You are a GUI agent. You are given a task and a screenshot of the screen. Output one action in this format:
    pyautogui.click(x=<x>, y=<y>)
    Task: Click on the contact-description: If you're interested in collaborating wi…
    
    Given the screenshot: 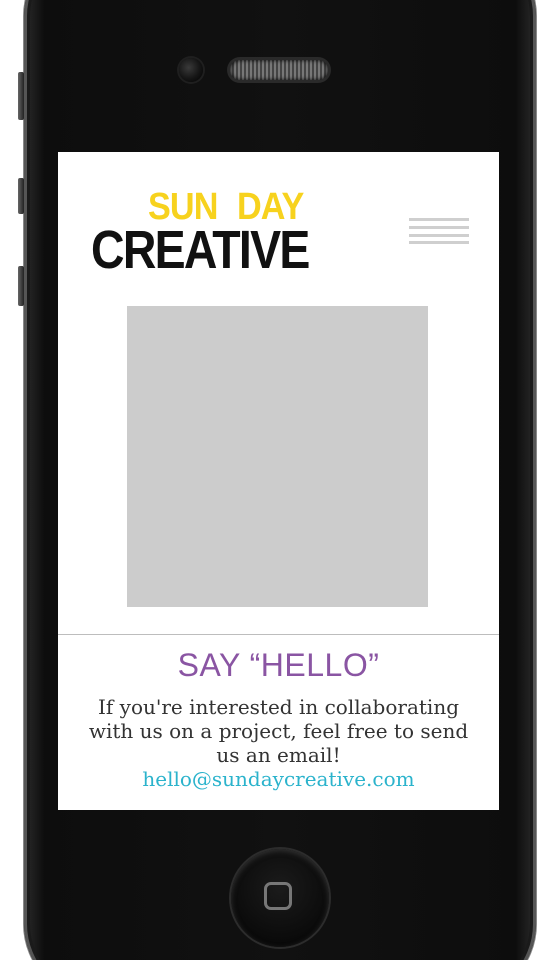 What is the action you would take?
    pyautogui.click(x=278, y=731)
    